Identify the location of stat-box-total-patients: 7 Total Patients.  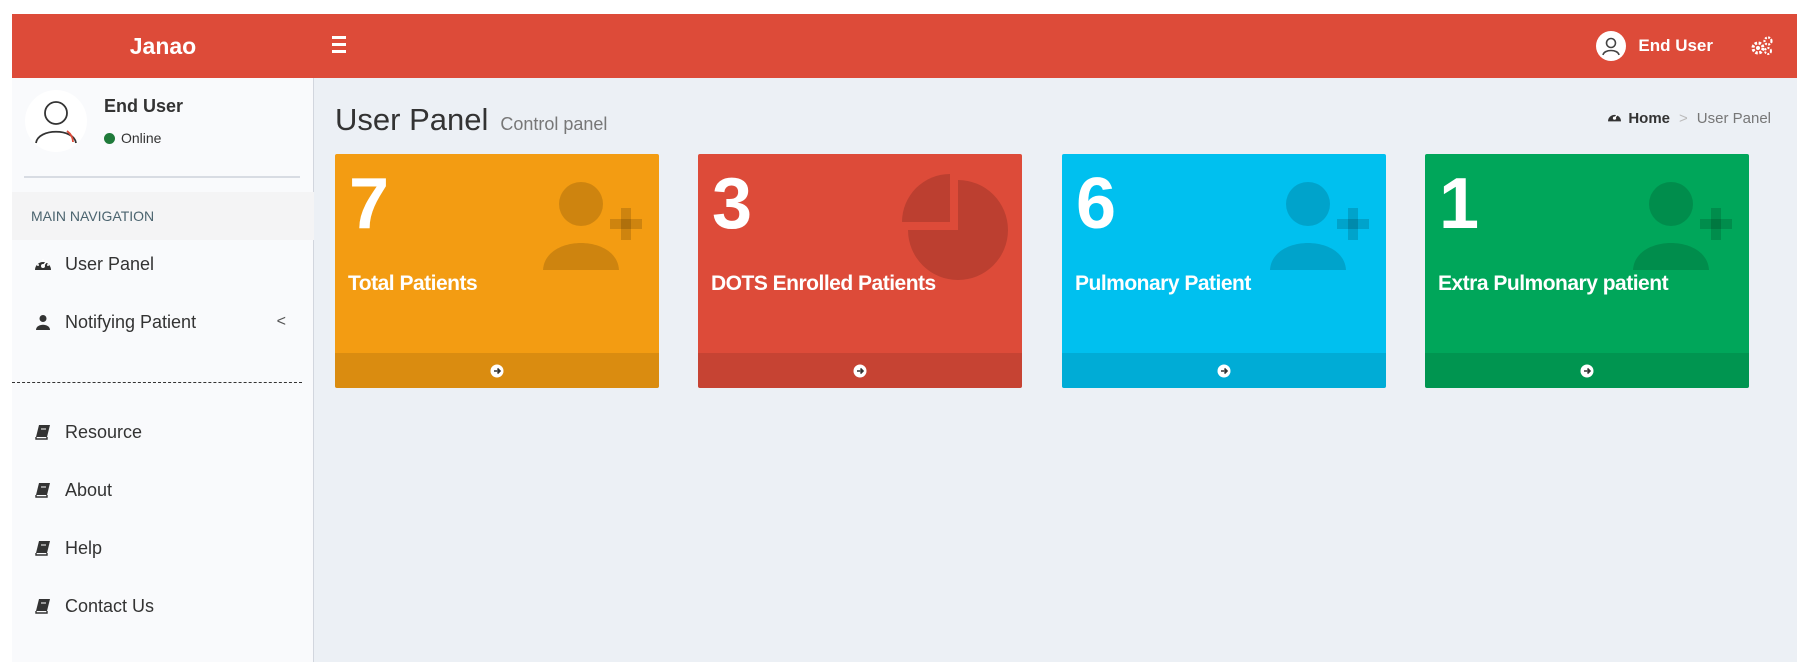
(497, 271).